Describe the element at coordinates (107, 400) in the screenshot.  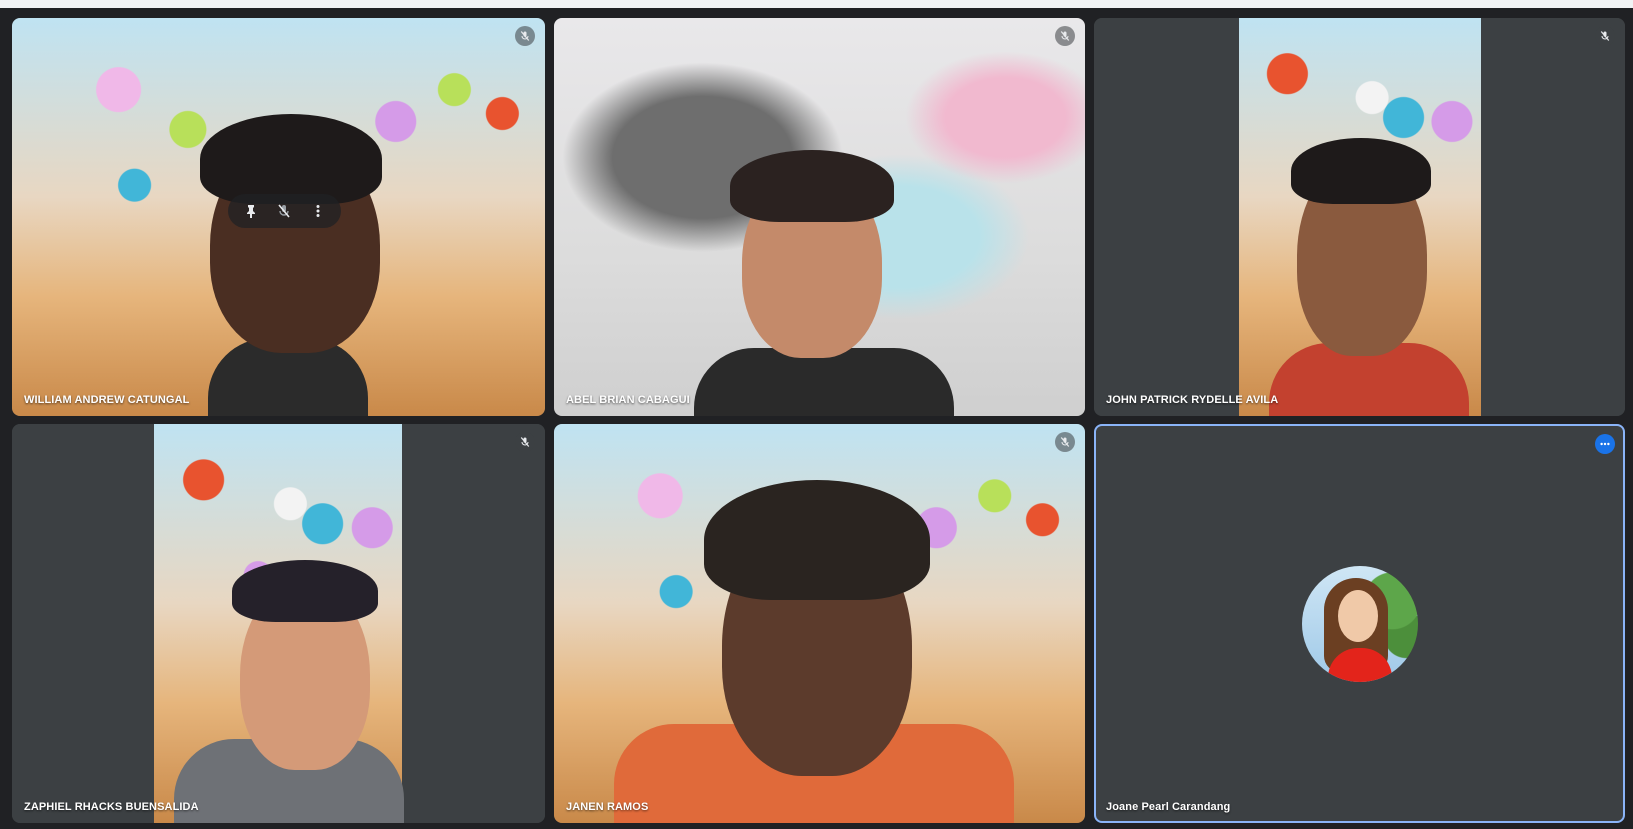
I see `participant-name: WILLIAM ANDREW CATUNGAL` at that location.